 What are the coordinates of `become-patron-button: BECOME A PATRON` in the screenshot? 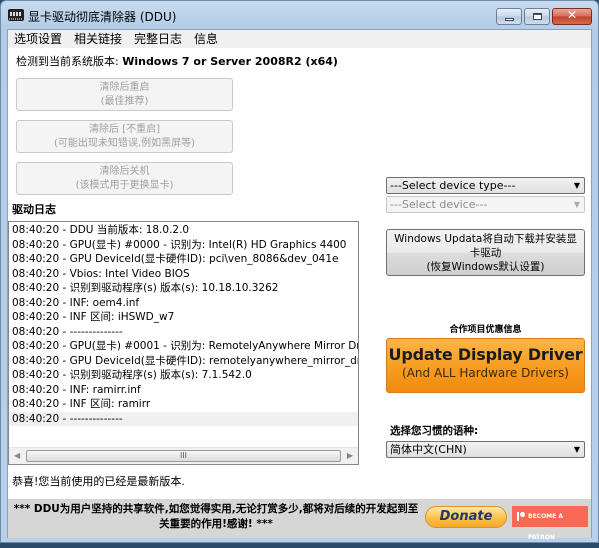 It's located at (550, 523).